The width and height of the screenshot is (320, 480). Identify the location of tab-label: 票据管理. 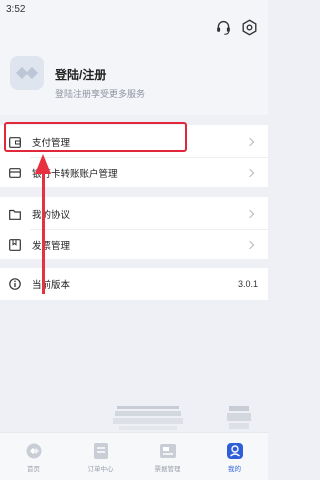
(167, 469).